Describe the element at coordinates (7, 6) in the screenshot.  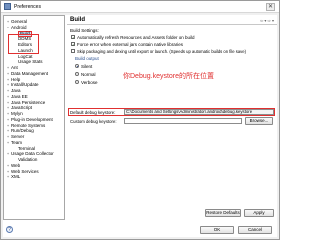
I see `app-icon` at that location.